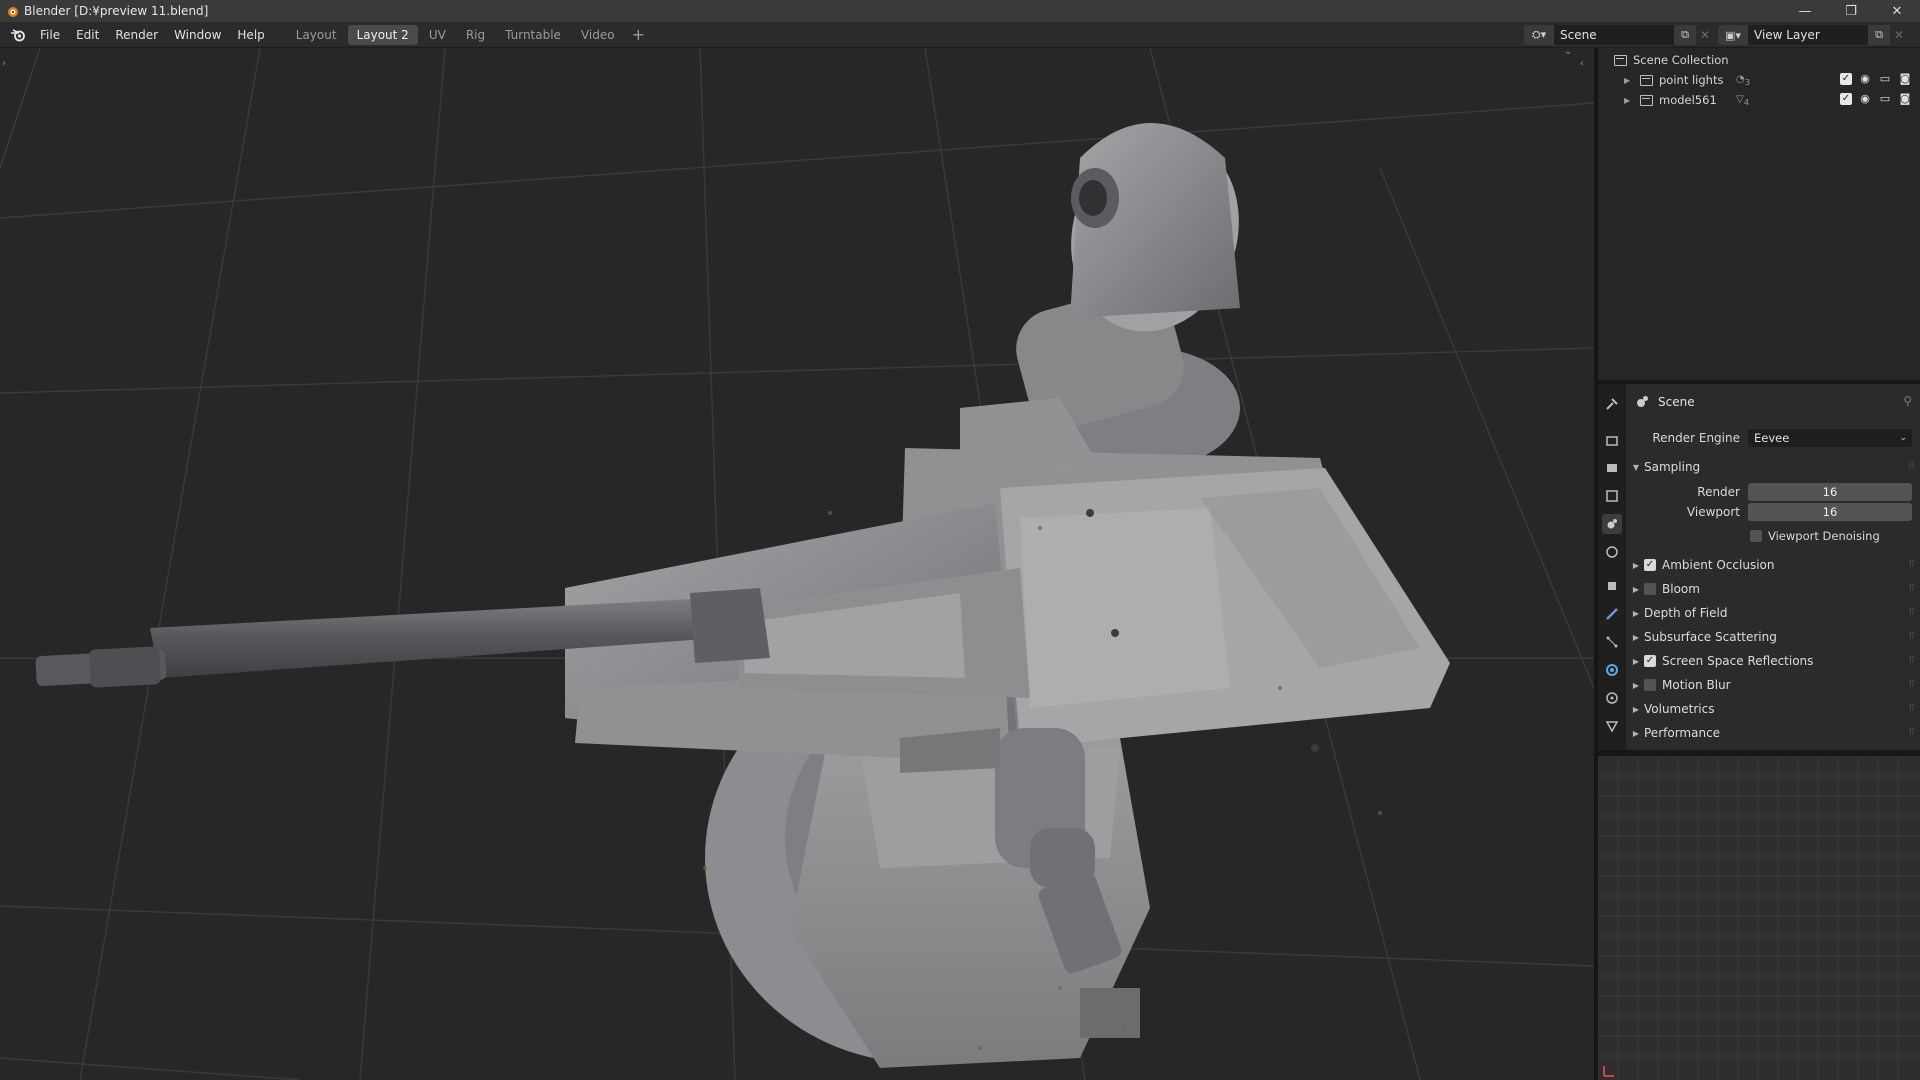 This screenshot has height=1080, width=1920. I want to click on tab-turntable: Turntable, so click(533, 35).